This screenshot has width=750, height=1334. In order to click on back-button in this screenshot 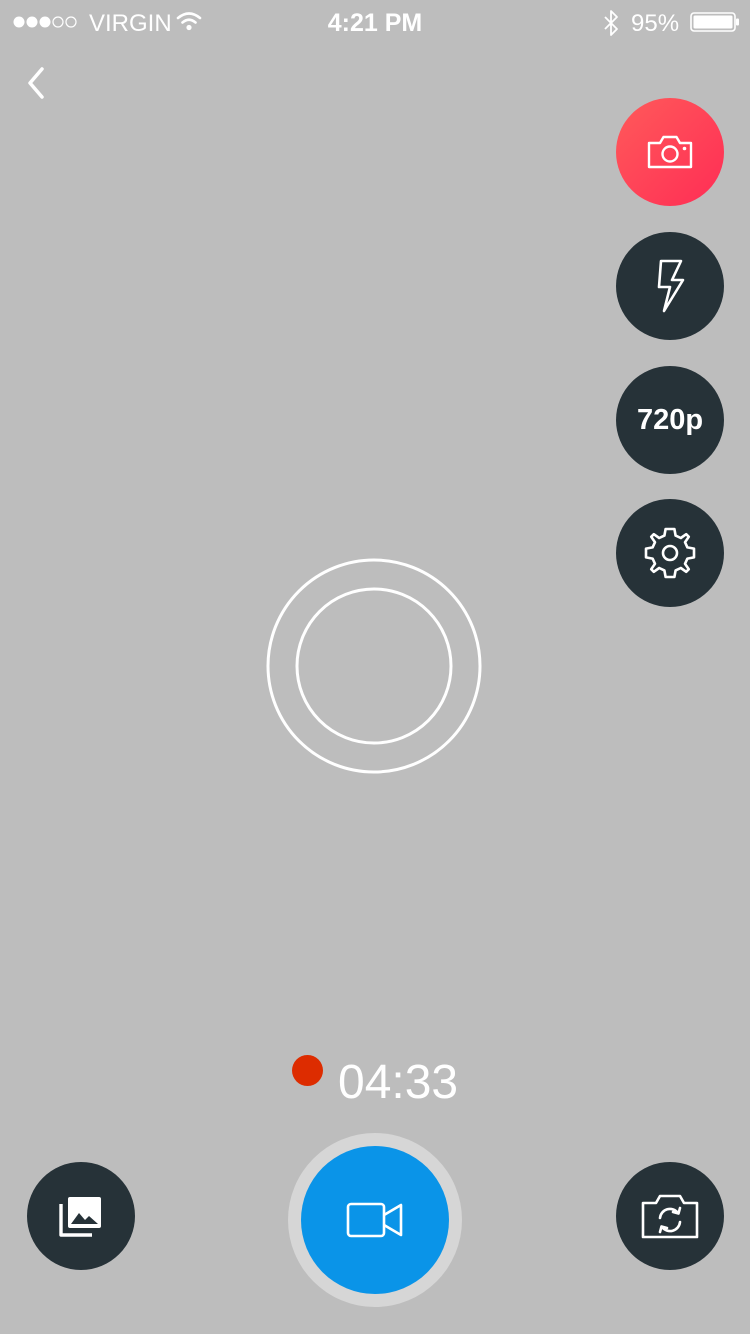, I will do `click(37, 83)`.